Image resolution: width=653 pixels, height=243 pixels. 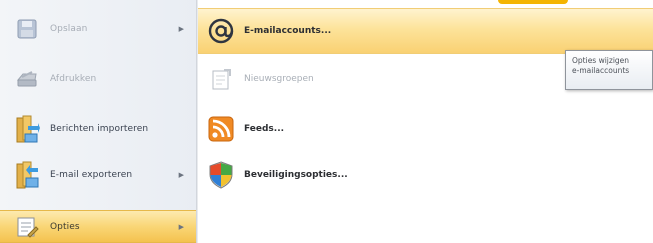 What do you see at coordinates (27, 29) in the screenshot?
I see `save-icon` at bounding box center [27, 29].